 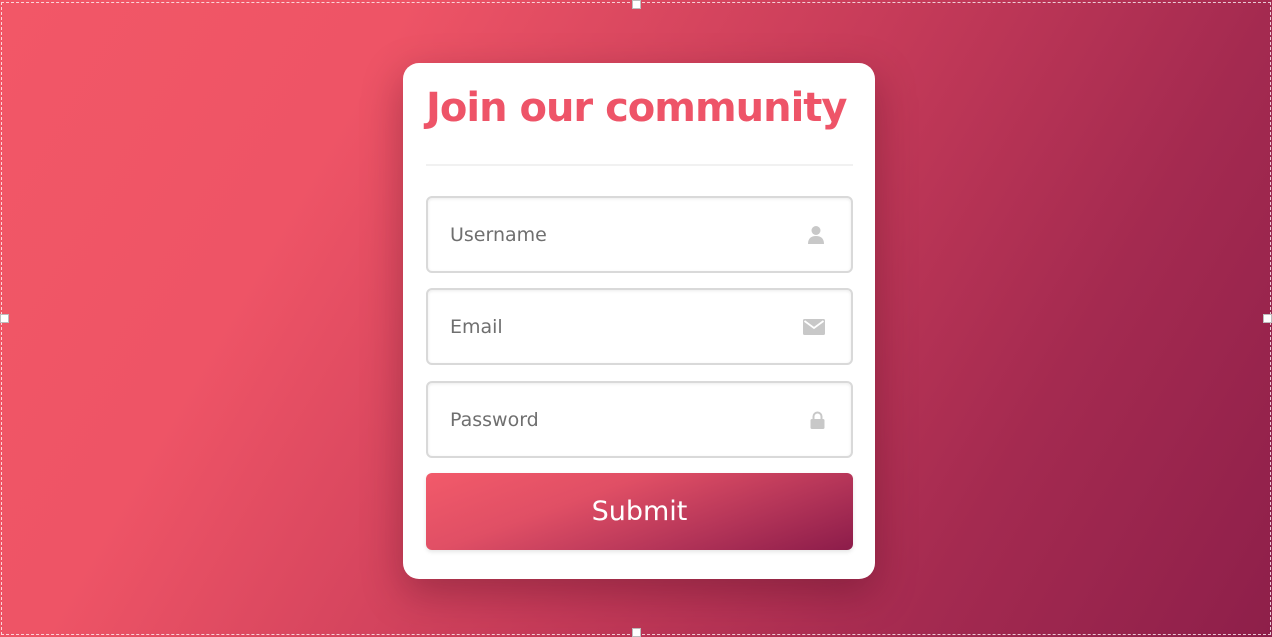 I want to click on password-field, so click(x=639, y=419).